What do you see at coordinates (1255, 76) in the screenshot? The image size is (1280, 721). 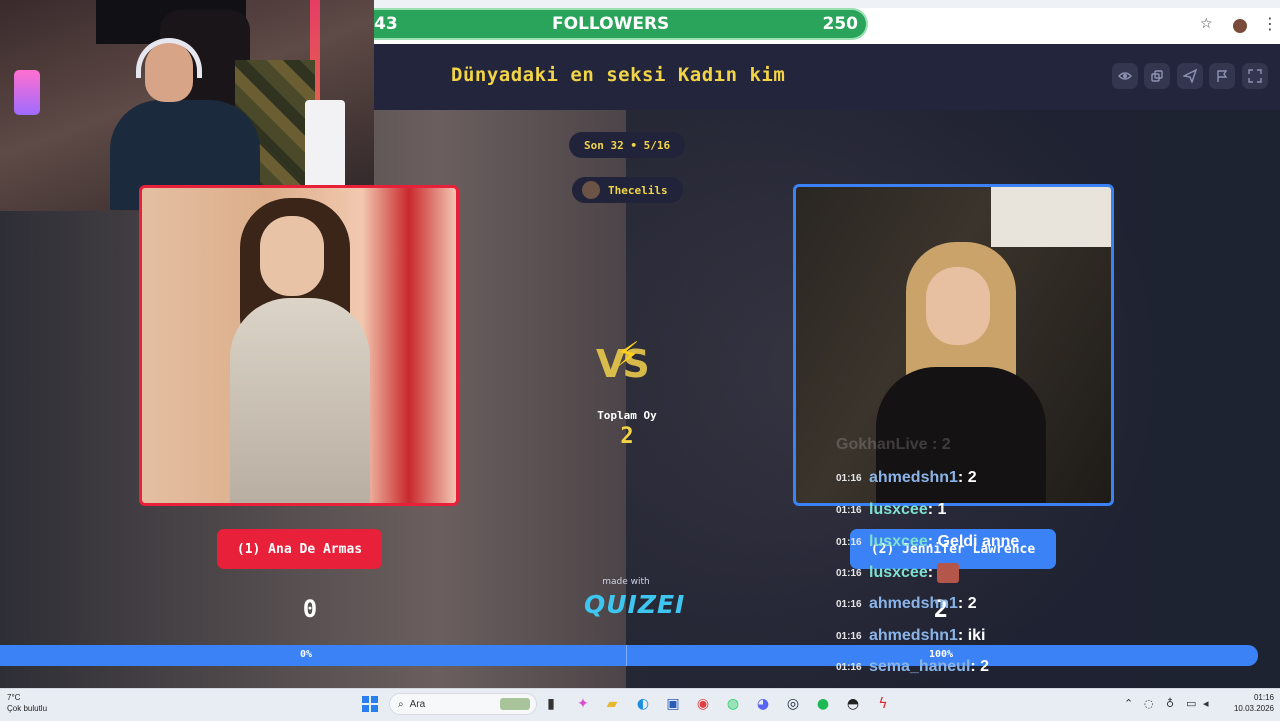 I see `fullscreen-icon` at bounding box center [1255, 76].